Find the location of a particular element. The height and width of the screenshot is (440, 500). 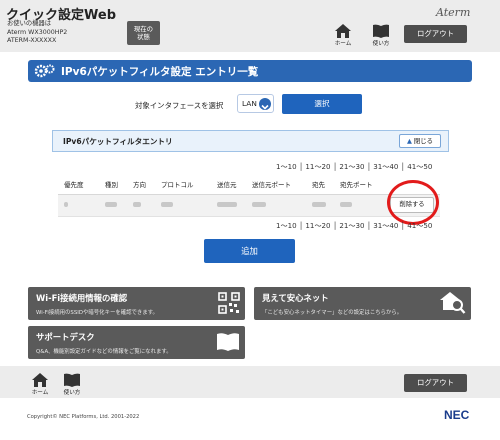

home-nav-button: ホーム is located at coordinates (343, 35).